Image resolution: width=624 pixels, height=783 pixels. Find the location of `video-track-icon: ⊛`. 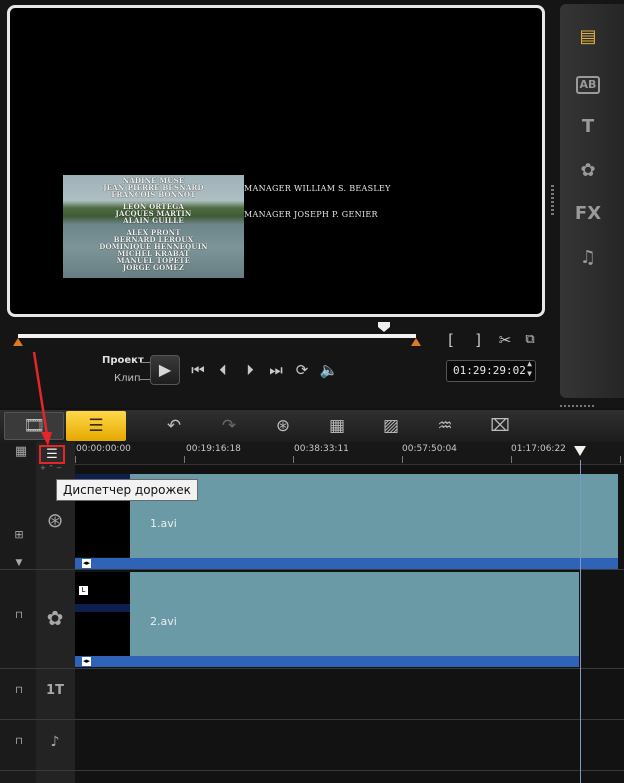

video-track-icon: ⊛ is located at coordinates (55, 520).